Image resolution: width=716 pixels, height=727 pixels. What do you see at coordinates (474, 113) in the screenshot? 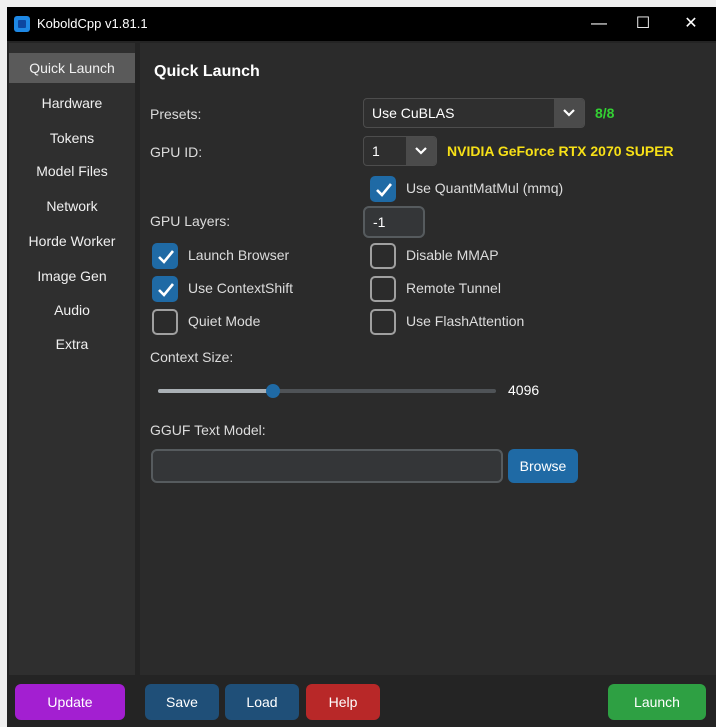
I see `presets-dropdown: Use CuBLAS` at bounding box center [474, 113].